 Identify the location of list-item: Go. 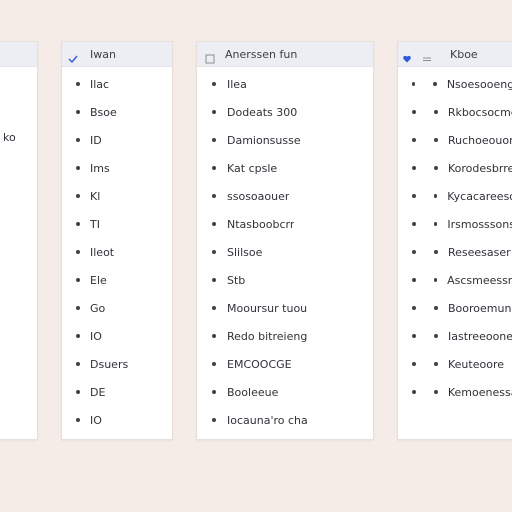
(117, 308).